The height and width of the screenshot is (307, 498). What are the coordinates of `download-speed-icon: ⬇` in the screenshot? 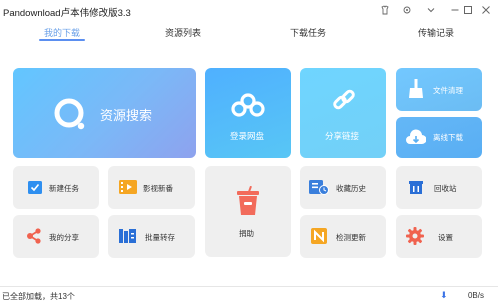 It's located at (444, 295).